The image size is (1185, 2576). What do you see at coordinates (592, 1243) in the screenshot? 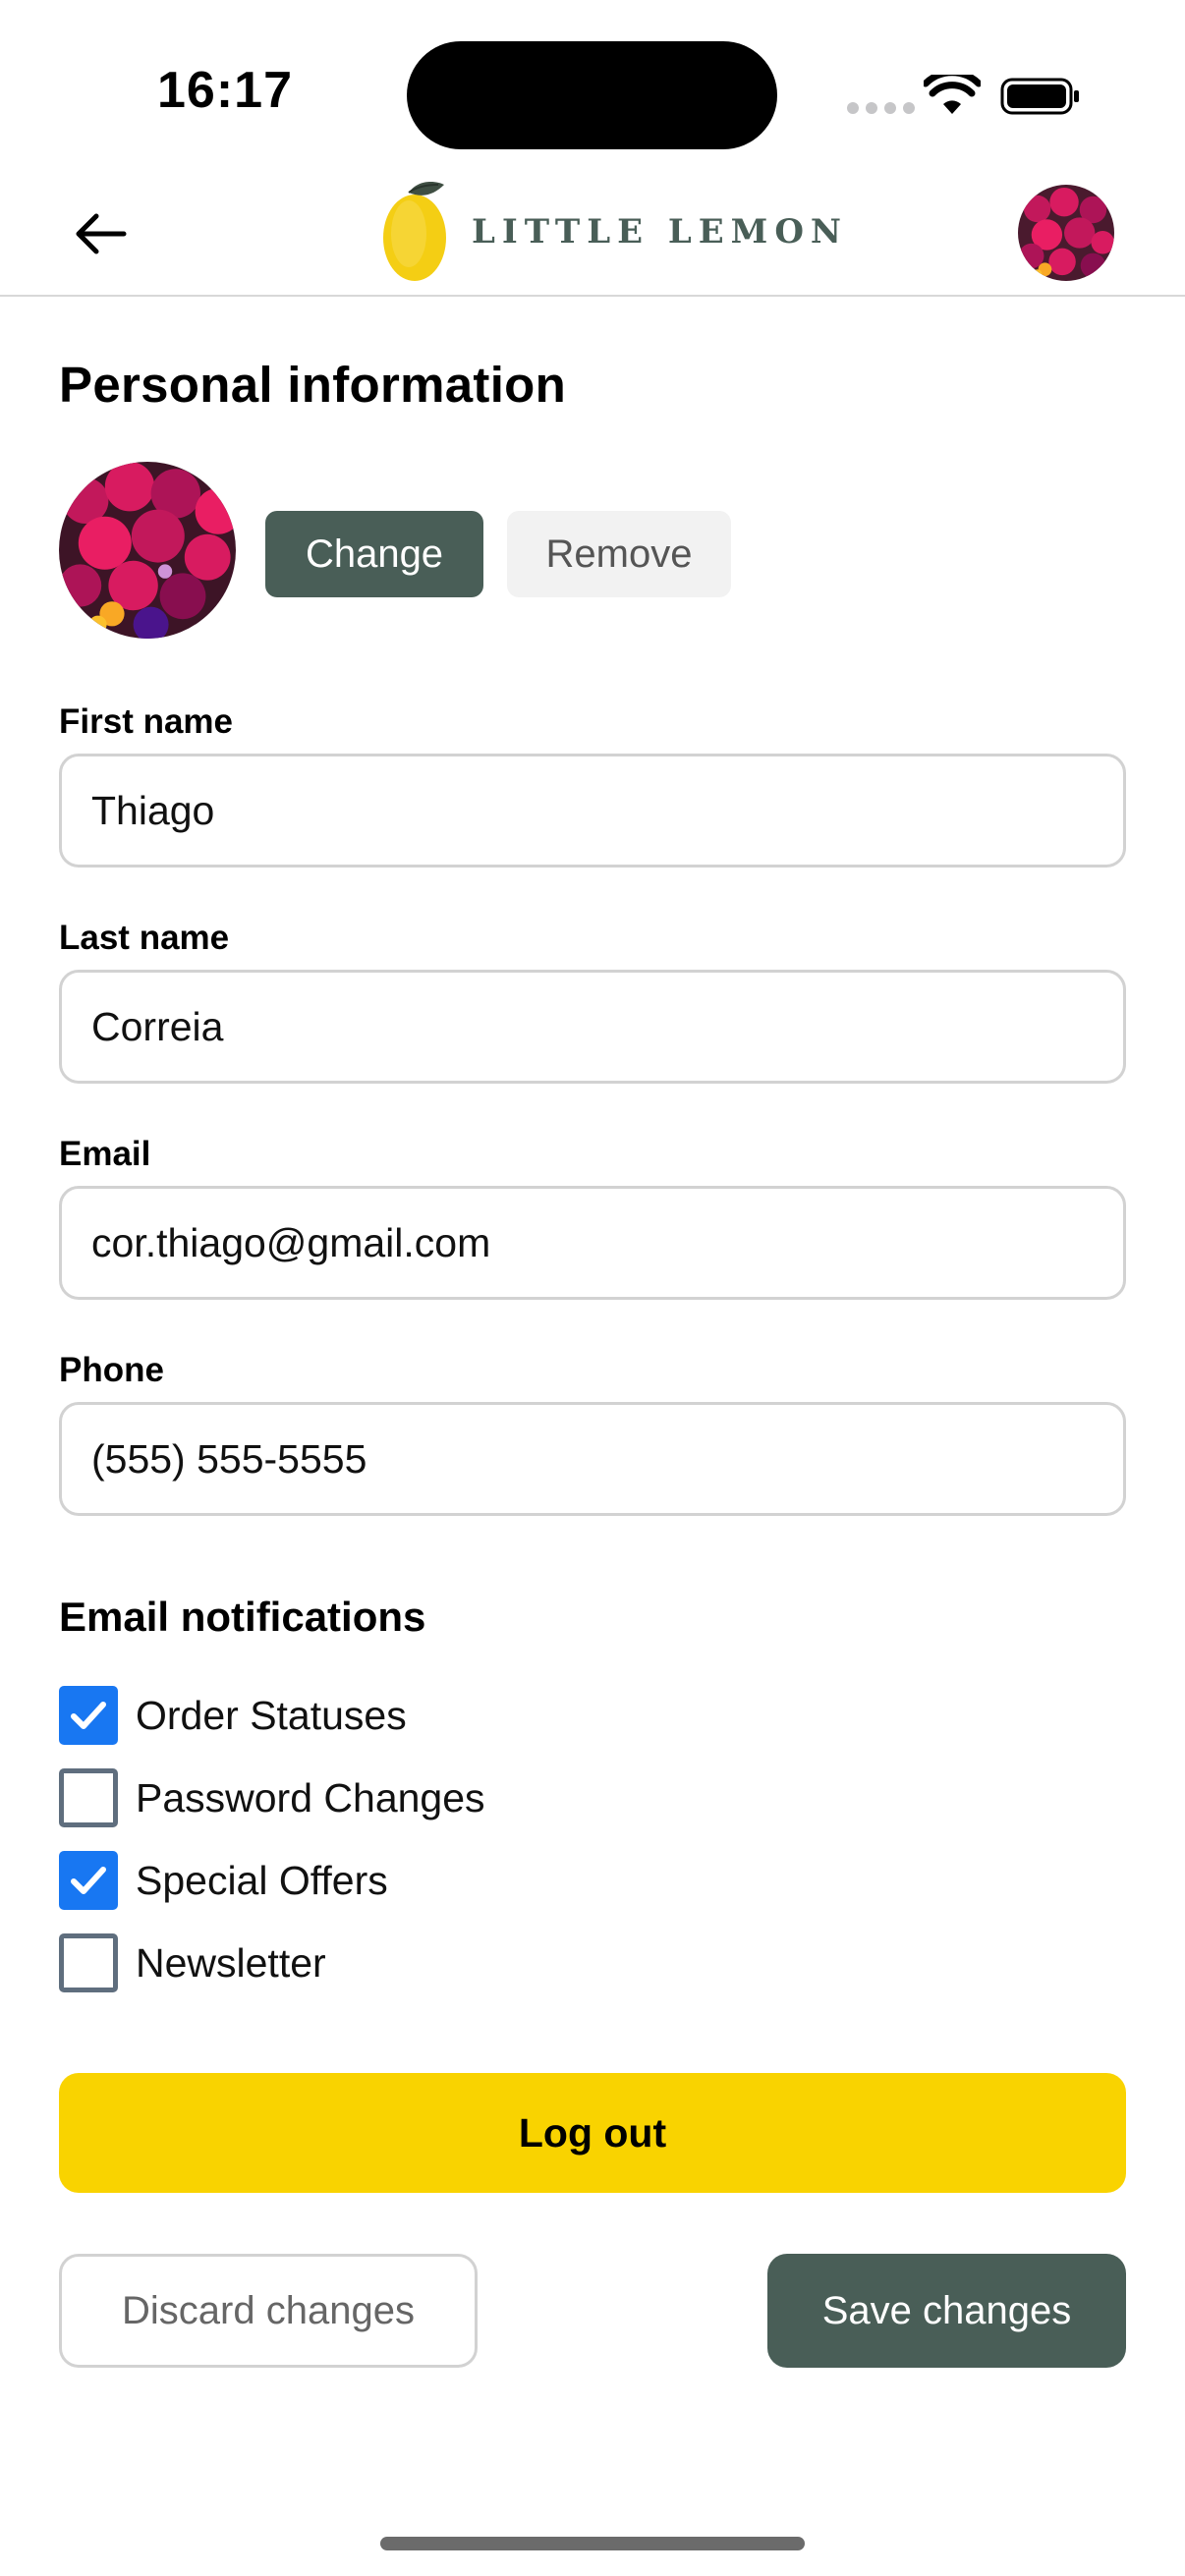
I see `email-field: cor.thiago@gmail.com` at bounding box center [592, 1243].